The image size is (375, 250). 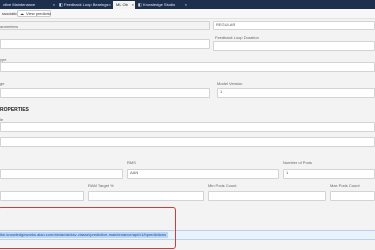 I want to click on max-pods-field, so click(x=352, y=196).